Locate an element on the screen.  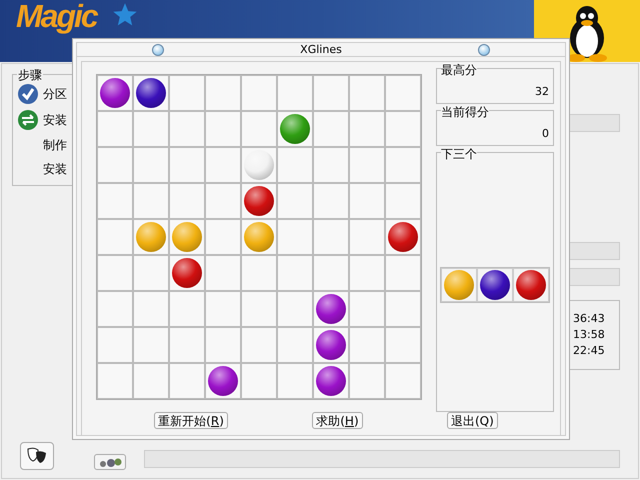
window-title: XGlines is located at coordinates (321, 49).